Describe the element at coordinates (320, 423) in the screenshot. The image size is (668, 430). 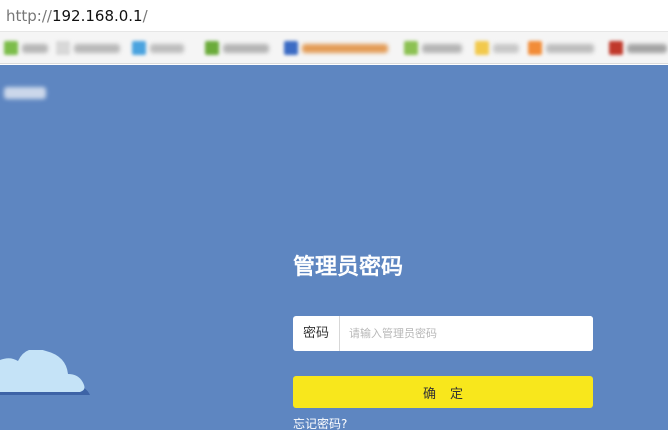
I see `forgot-password-link: 忘记密码?` at that location.